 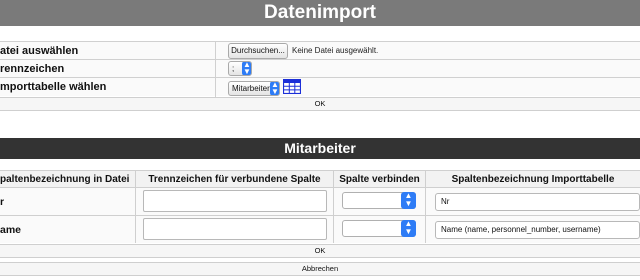 What do you see at coordinates (335, 50) in the screenshot?
I see `file-status: Keine Datei ausgewählt.` at bounding box center [335, 50].